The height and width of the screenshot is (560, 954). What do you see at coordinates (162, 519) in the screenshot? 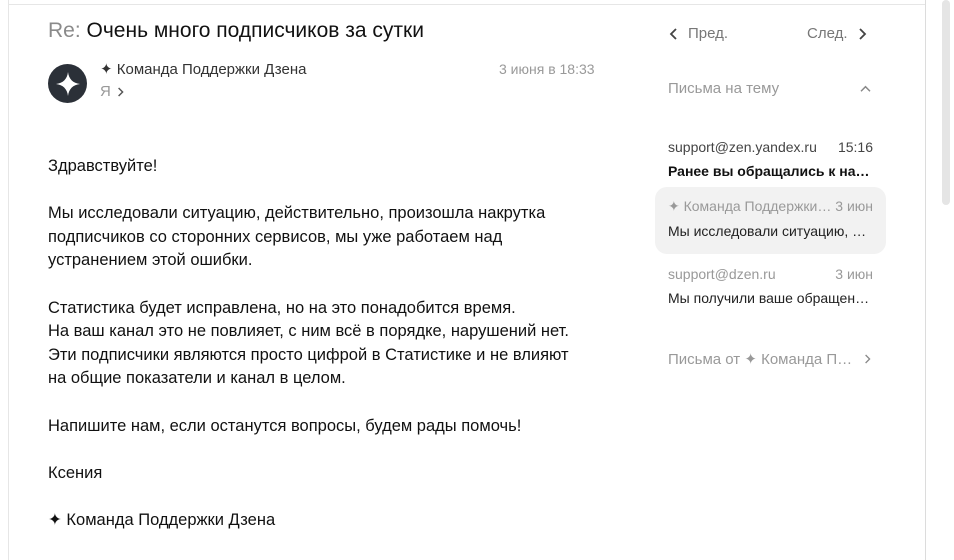
I see `body-paragraph: ✦ Команда Поддержки Дзена` at bounding box center [162, 519].